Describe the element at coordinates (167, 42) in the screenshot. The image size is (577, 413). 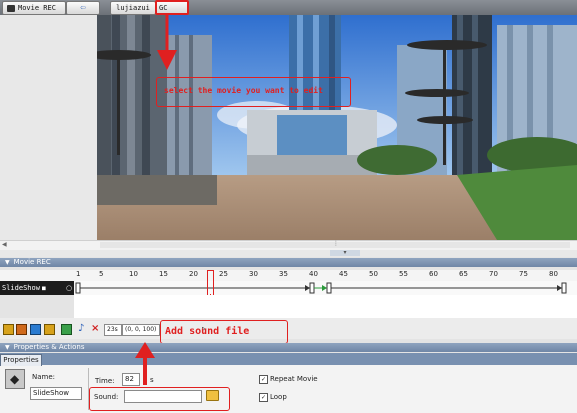
I see `down-arrow-annotation` at that location.